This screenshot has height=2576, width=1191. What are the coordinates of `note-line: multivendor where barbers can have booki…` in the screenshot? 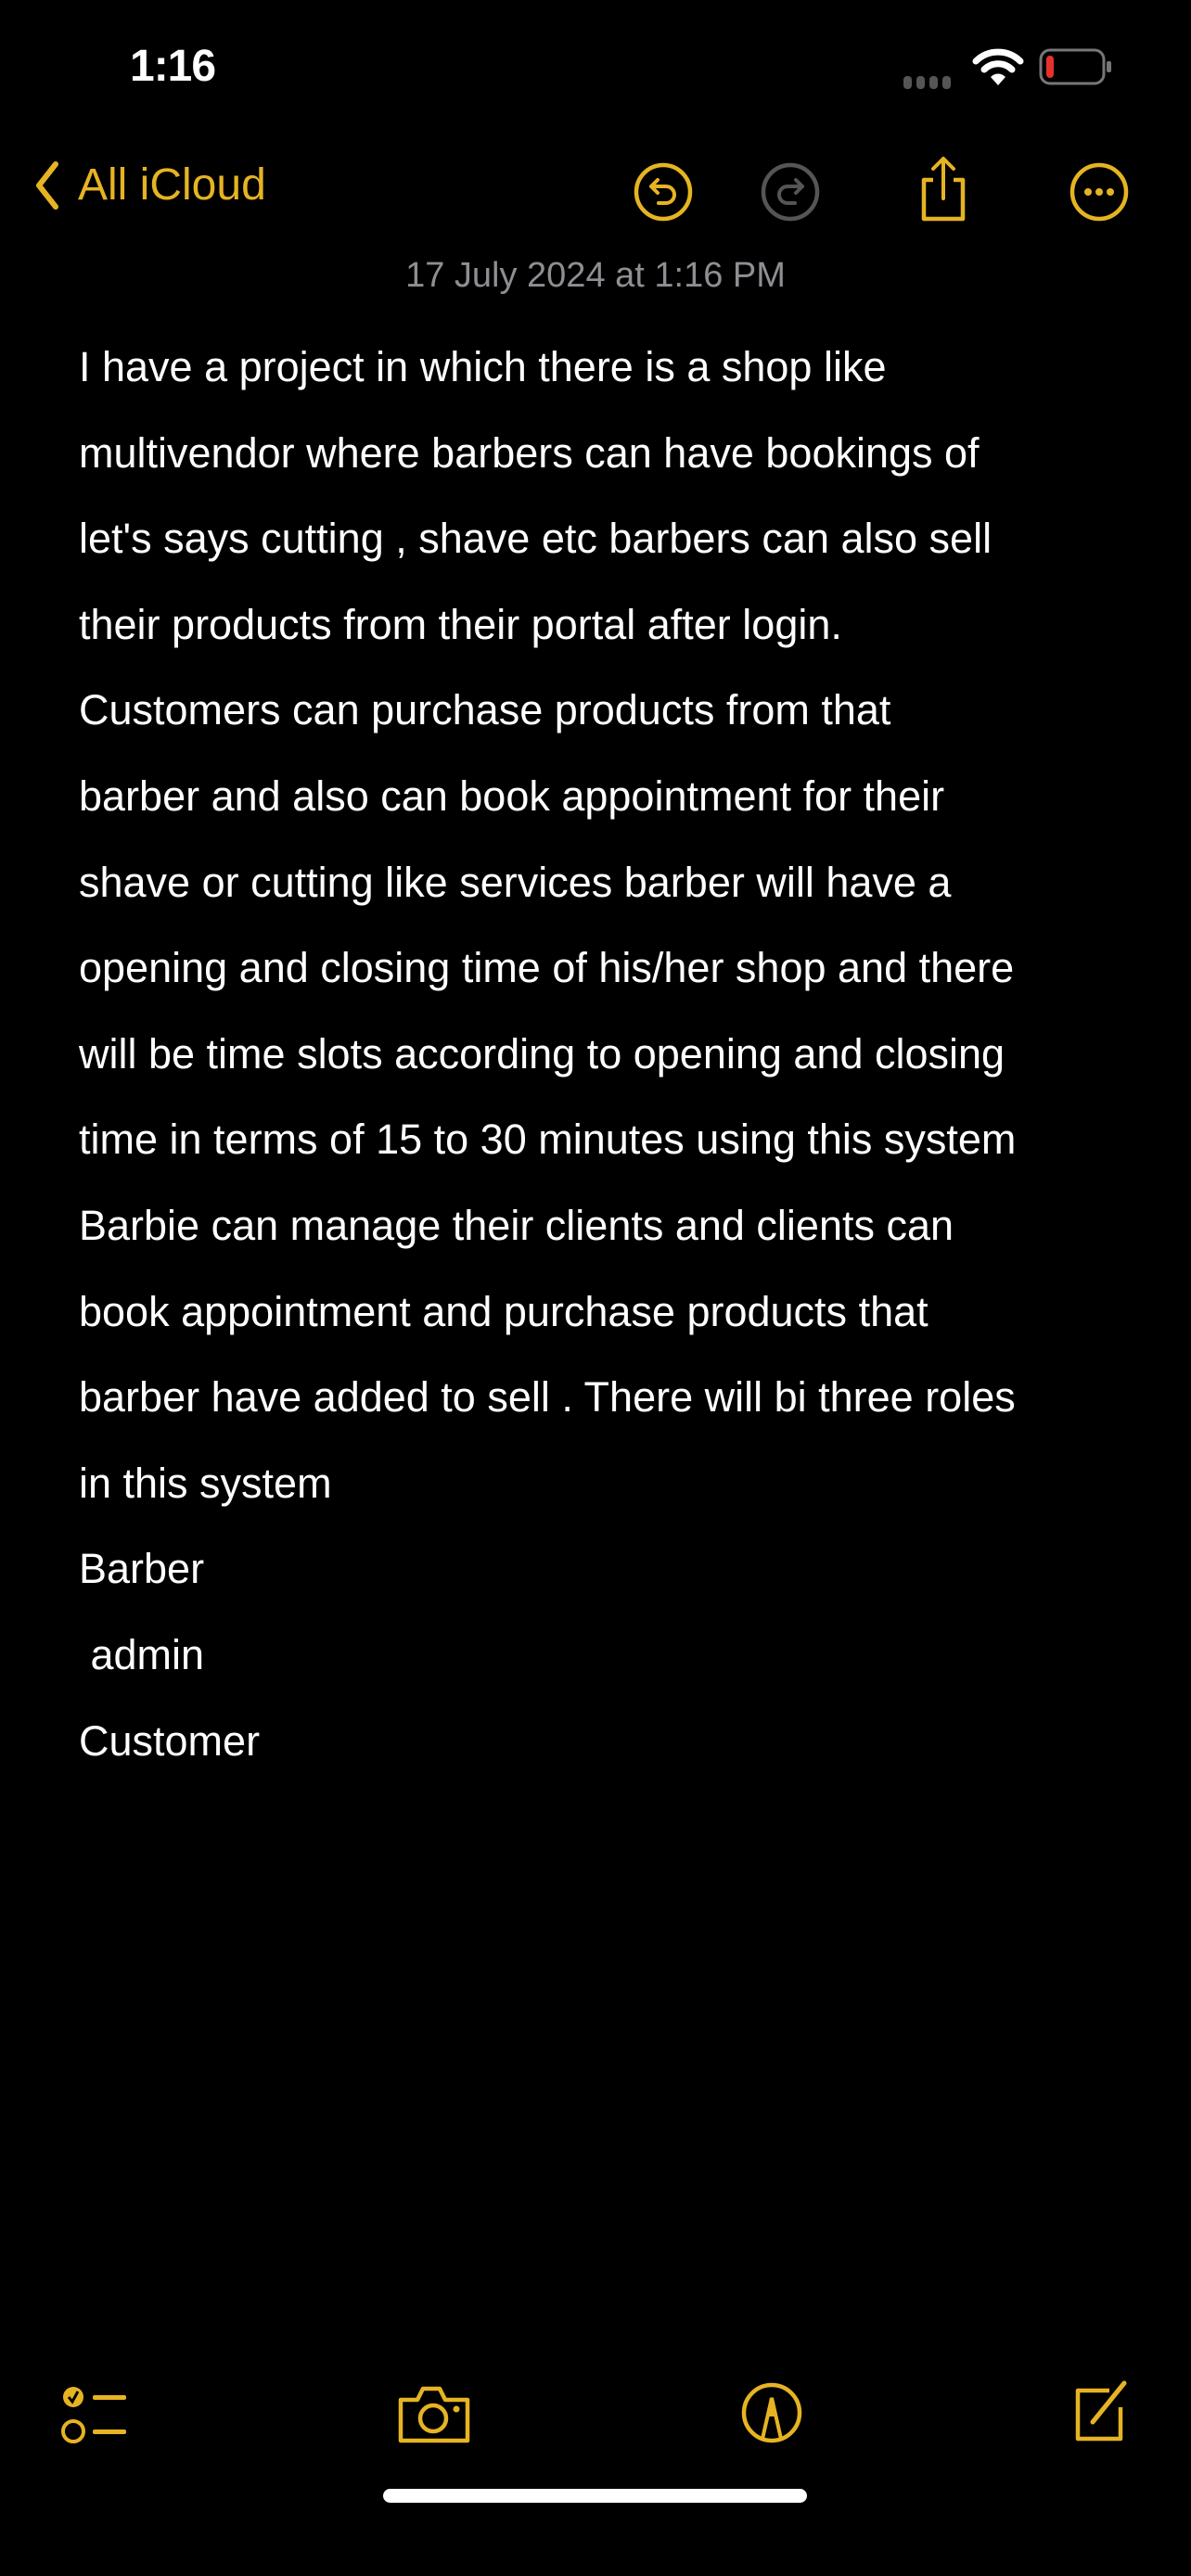 It's located at (529, 452).